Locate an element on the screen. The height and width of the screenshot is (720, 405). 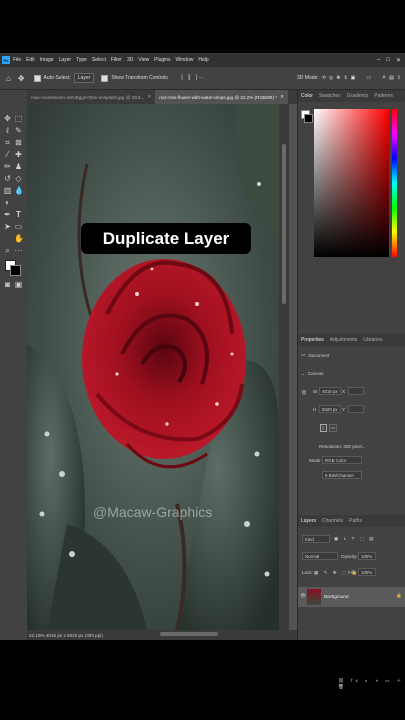
menu-3d: 3D is located at coordinates (130, 60).